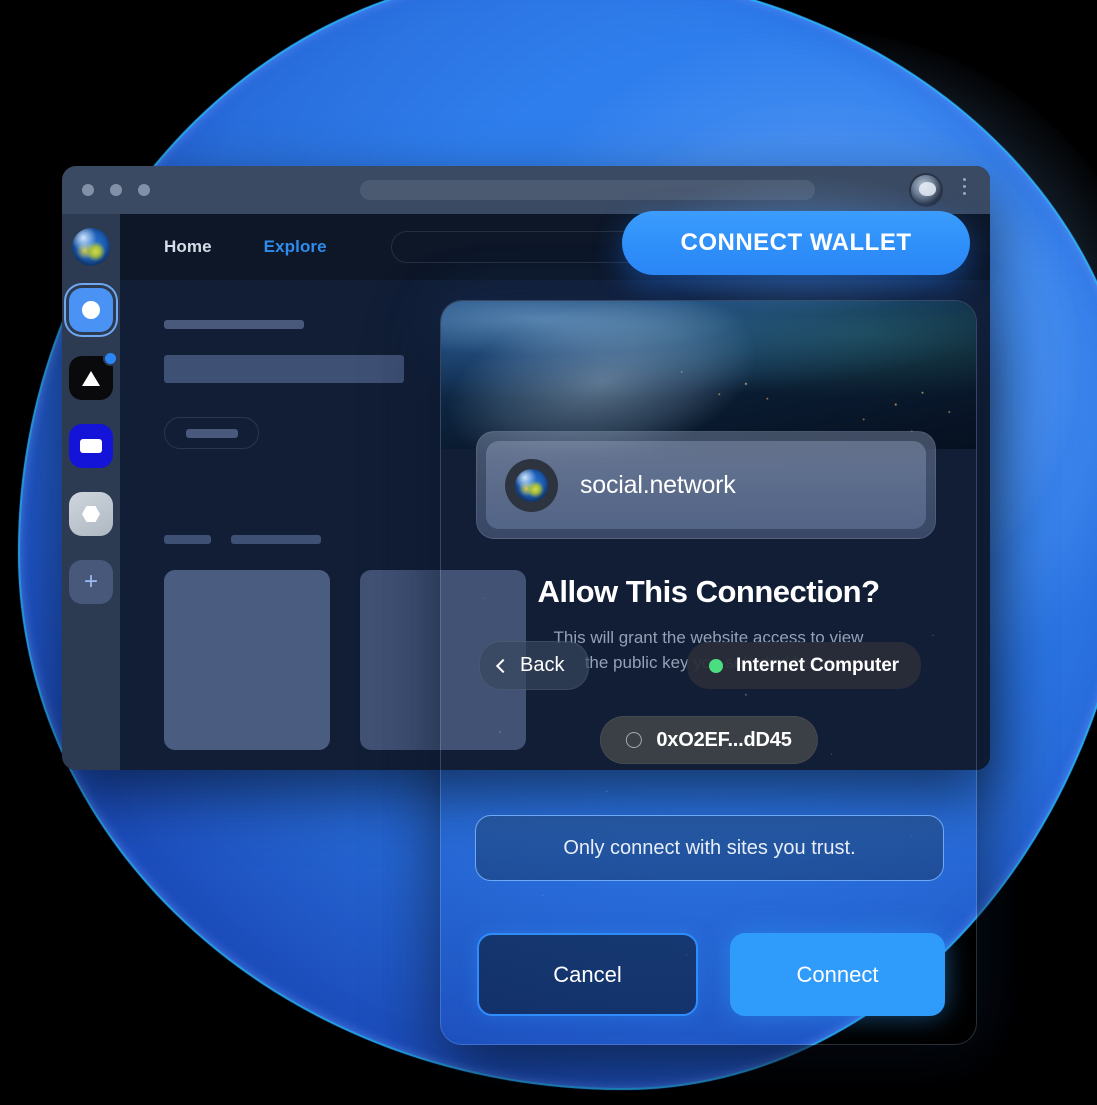  Describe the element at coordinates (91, 378) in the screenshot. I see `triangle-app-icon` at that location.